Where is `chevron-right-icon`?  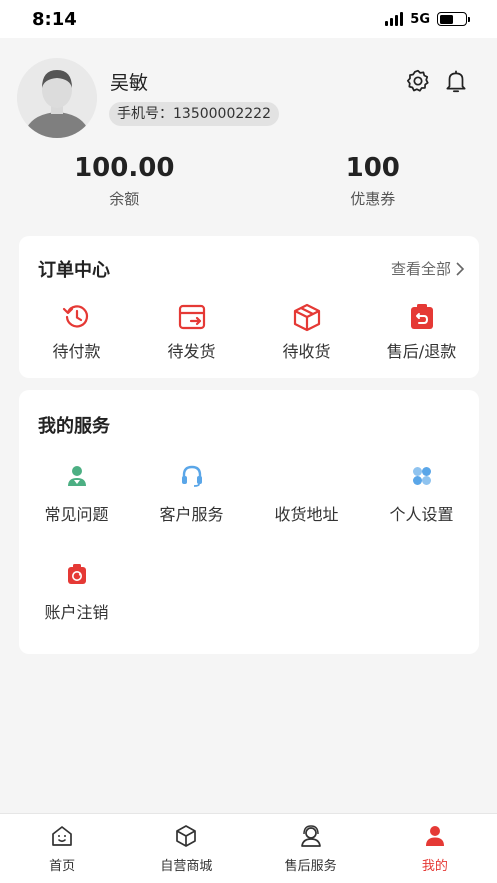 chevron-right-icon is located at coordinates (460, 268).